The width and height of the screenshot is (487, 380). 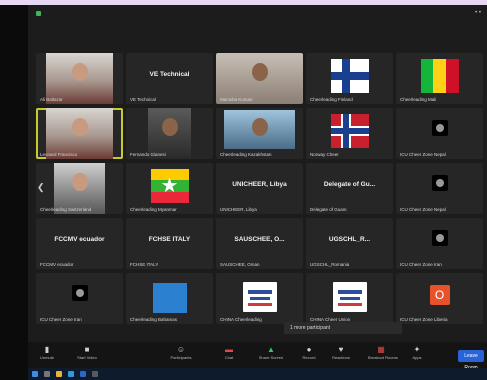 I want to click on participant-display-name: FCCMV ecuador, so click(x=79, y=239).